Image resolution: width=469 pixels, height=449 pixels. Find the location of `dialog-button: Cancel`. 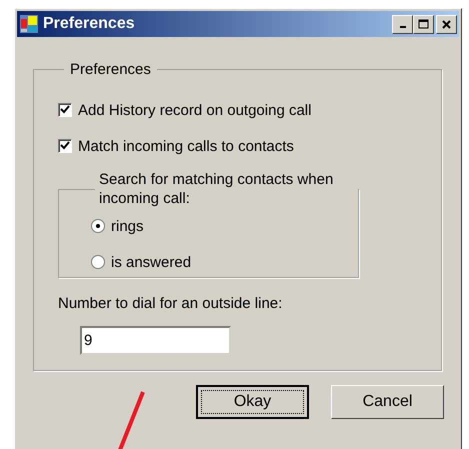

dialog-button: Cancel is located at coordinates (387, 402).